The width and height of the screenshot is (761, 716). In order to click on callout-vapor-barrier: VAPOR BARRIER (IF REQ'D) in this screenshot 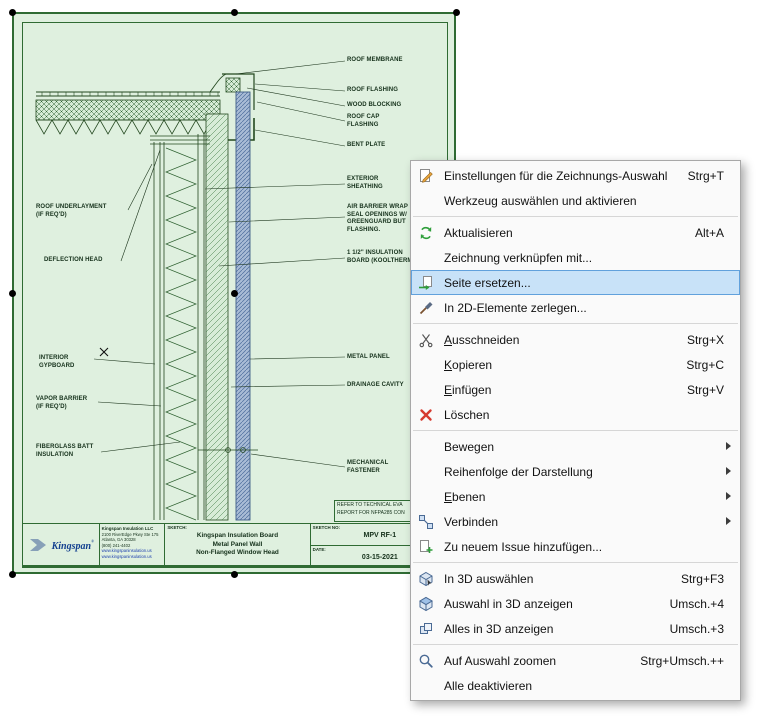, I will do `click(62, 403)`.